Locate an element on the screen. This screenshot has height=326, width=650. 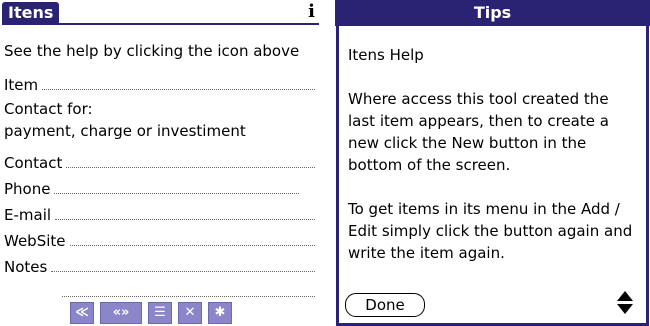
contact-field is located at coordinates (190, 160).